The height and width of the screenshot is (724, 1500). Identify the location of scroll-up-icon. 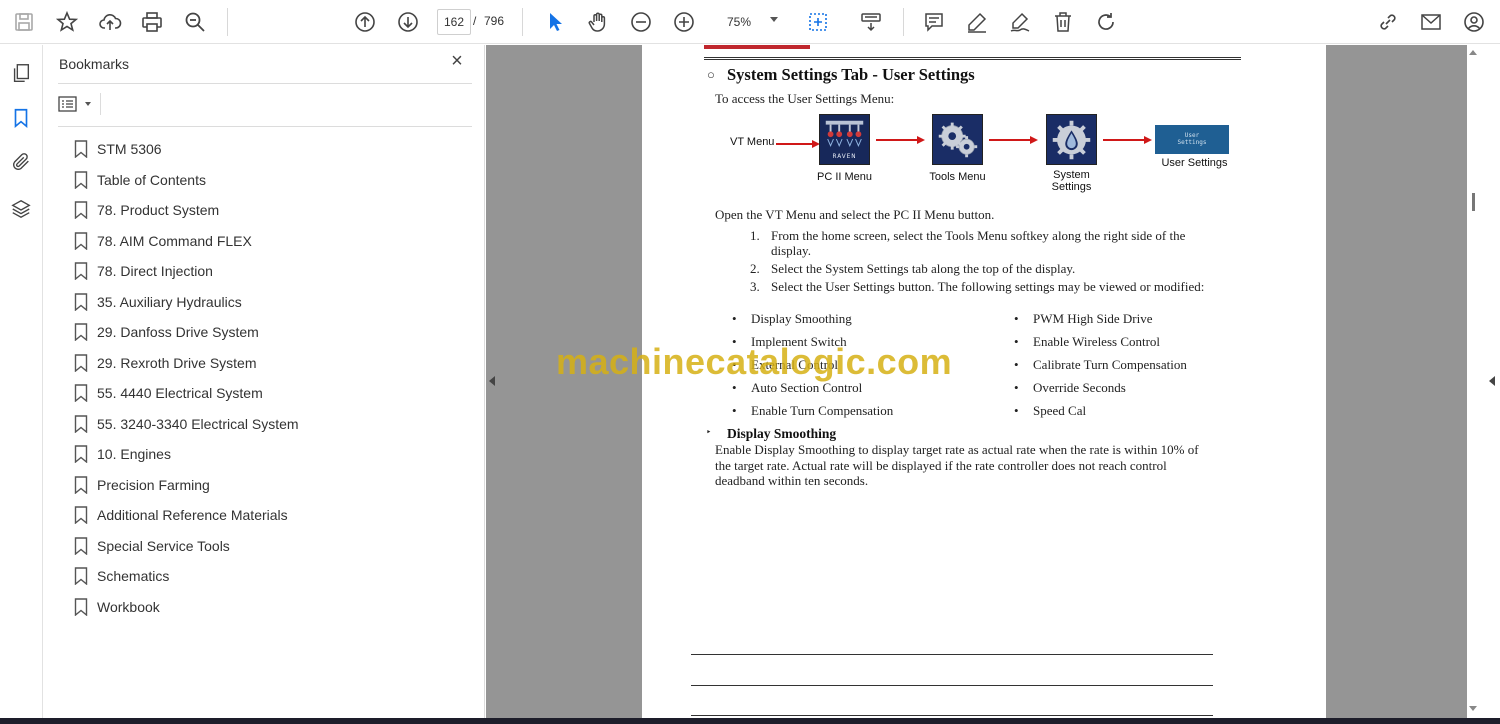
(1473, 52).